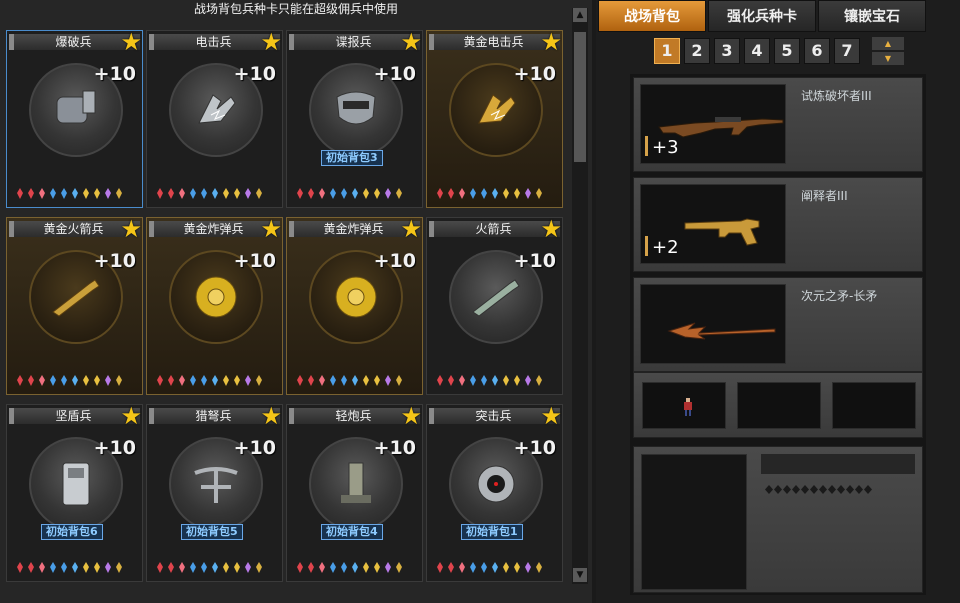 The height and width of the screenshot is (603, 960). What do you see at coordinates (72, 532) in the screenshot?
I see `initial-backpack-tag: 初始背包6` at bounding box center [72, 532].